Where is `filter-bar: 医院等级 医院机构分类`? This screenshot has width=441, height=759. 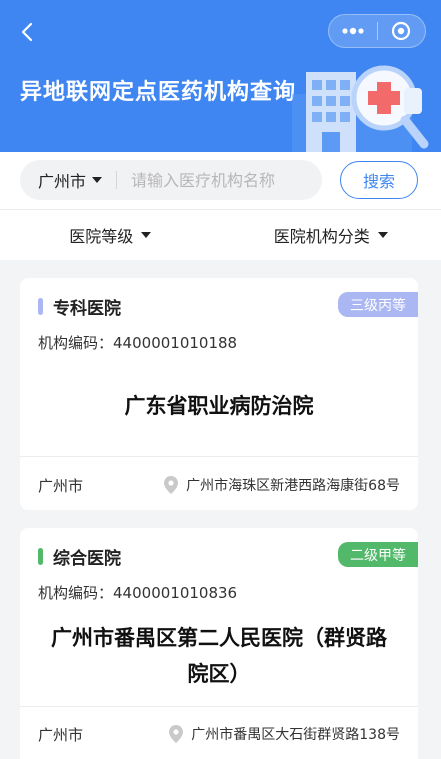 filter-bar: 医院等级 医院机构分类 is located at coordinates (220, 235).